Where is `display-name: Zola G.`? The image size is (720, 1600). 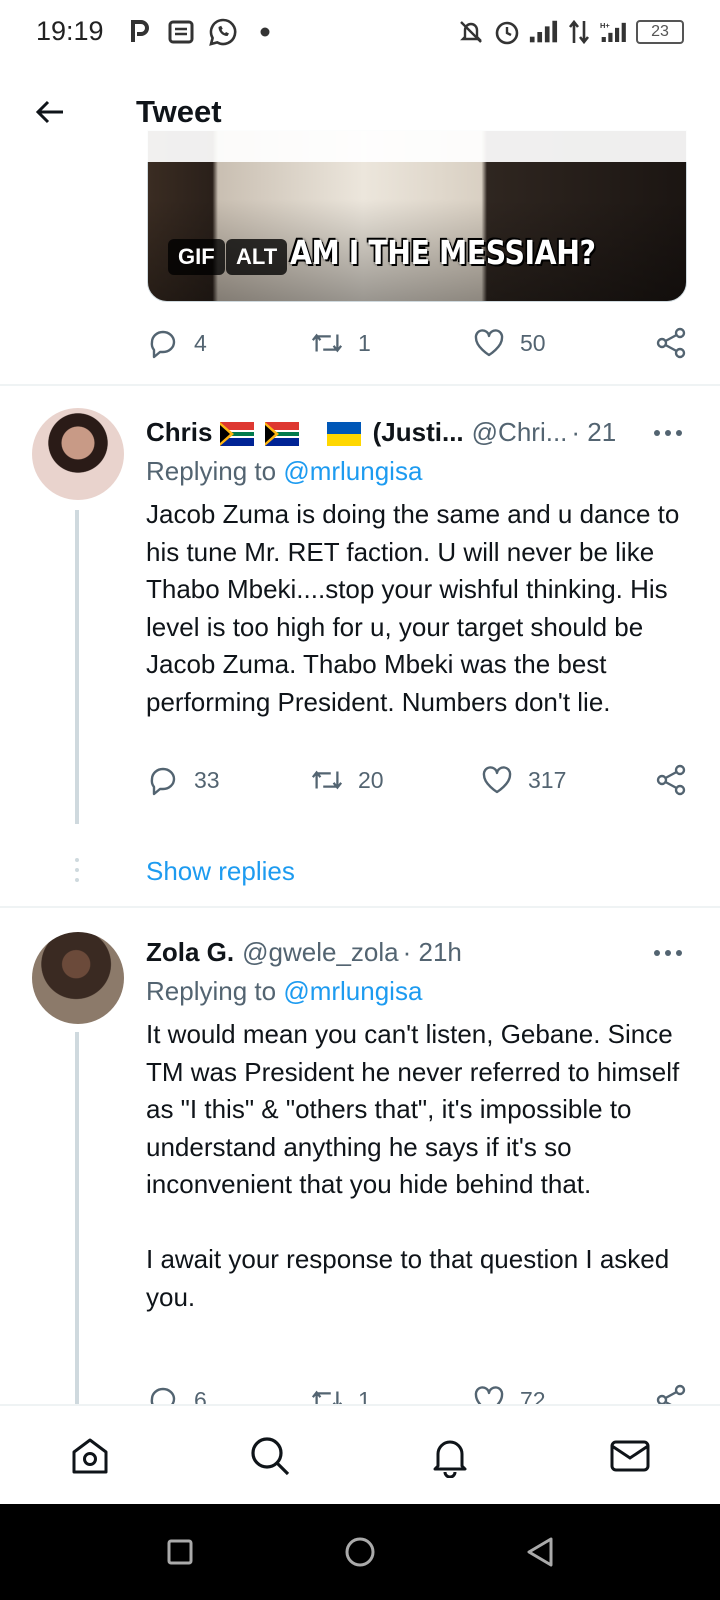
display-name: Zola G. is located at coordinates (190, 952).